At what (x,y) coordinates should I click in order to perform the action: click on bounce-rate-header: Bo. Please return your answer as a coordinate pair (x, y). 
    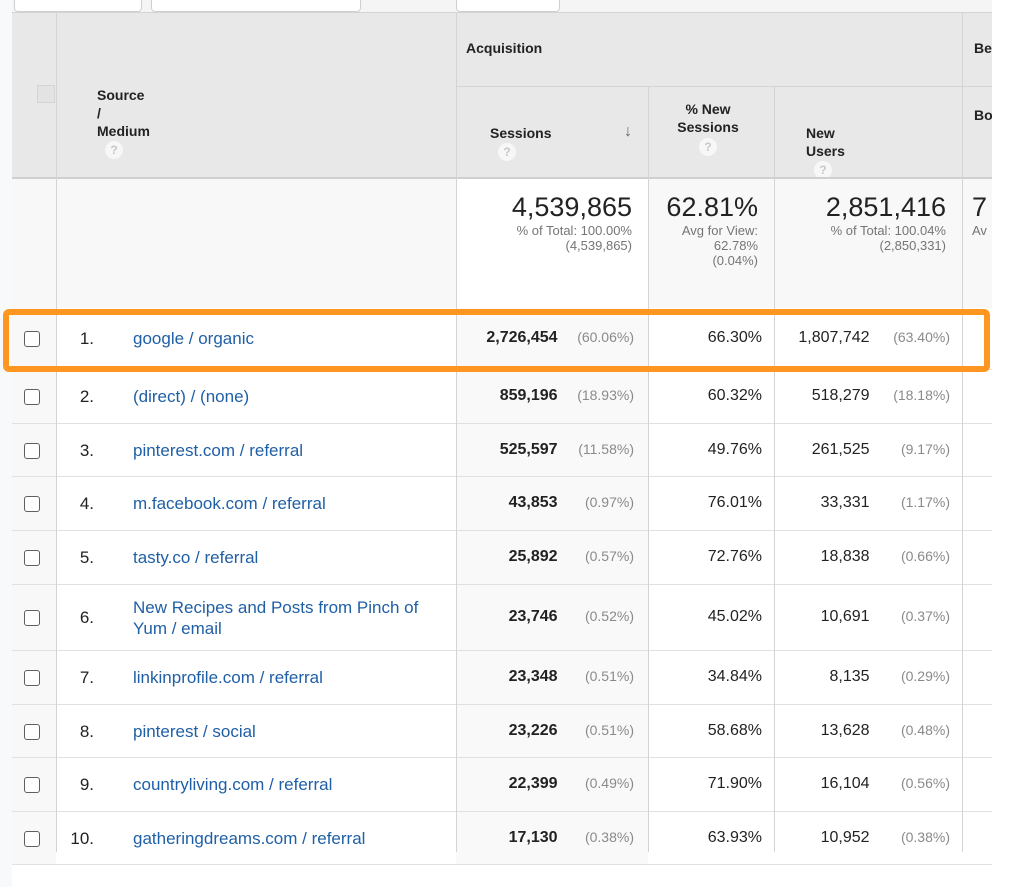
    Looking at the image, I should click on (983, 115).